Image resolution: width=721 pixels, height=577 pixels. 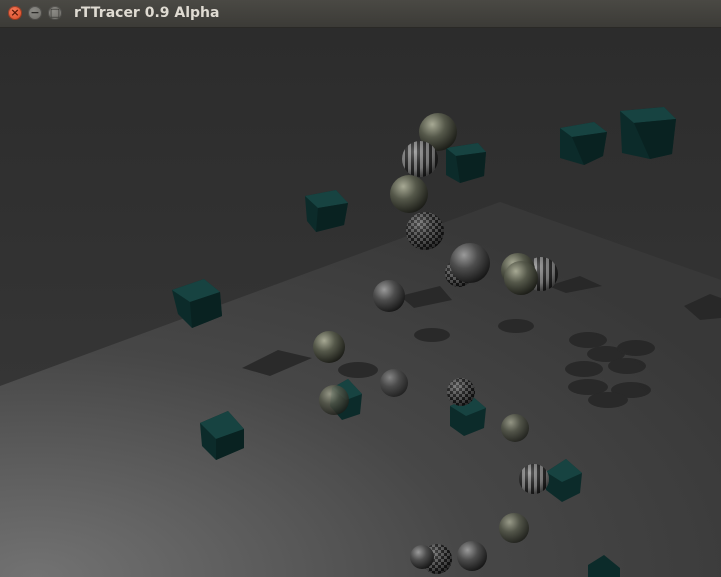 What do you see at coordinates (360, 14) in the screenshot?
I see `title-bar: × − □ rTTracer 0.9 Alpha` at bounding box center [360, 14].